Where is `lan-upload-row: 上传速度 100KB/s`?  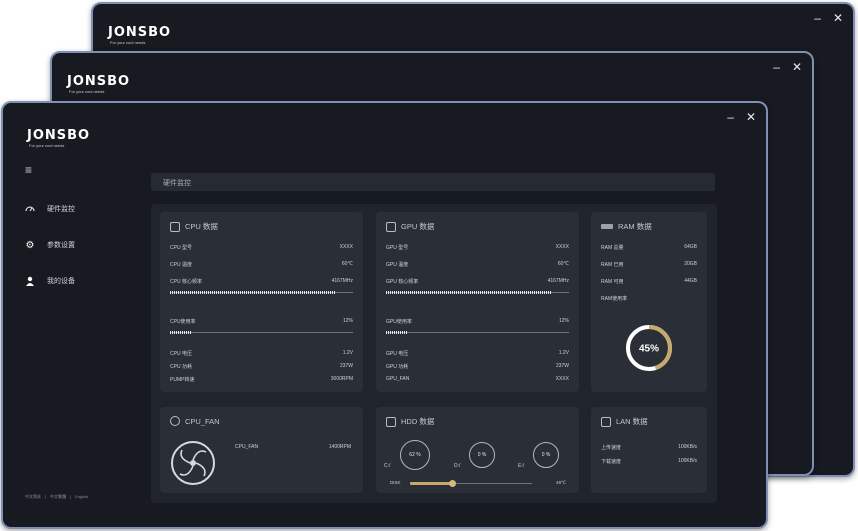
lan-upload-row: 上传速度 100KB/s is located at coordinates (649, 447).